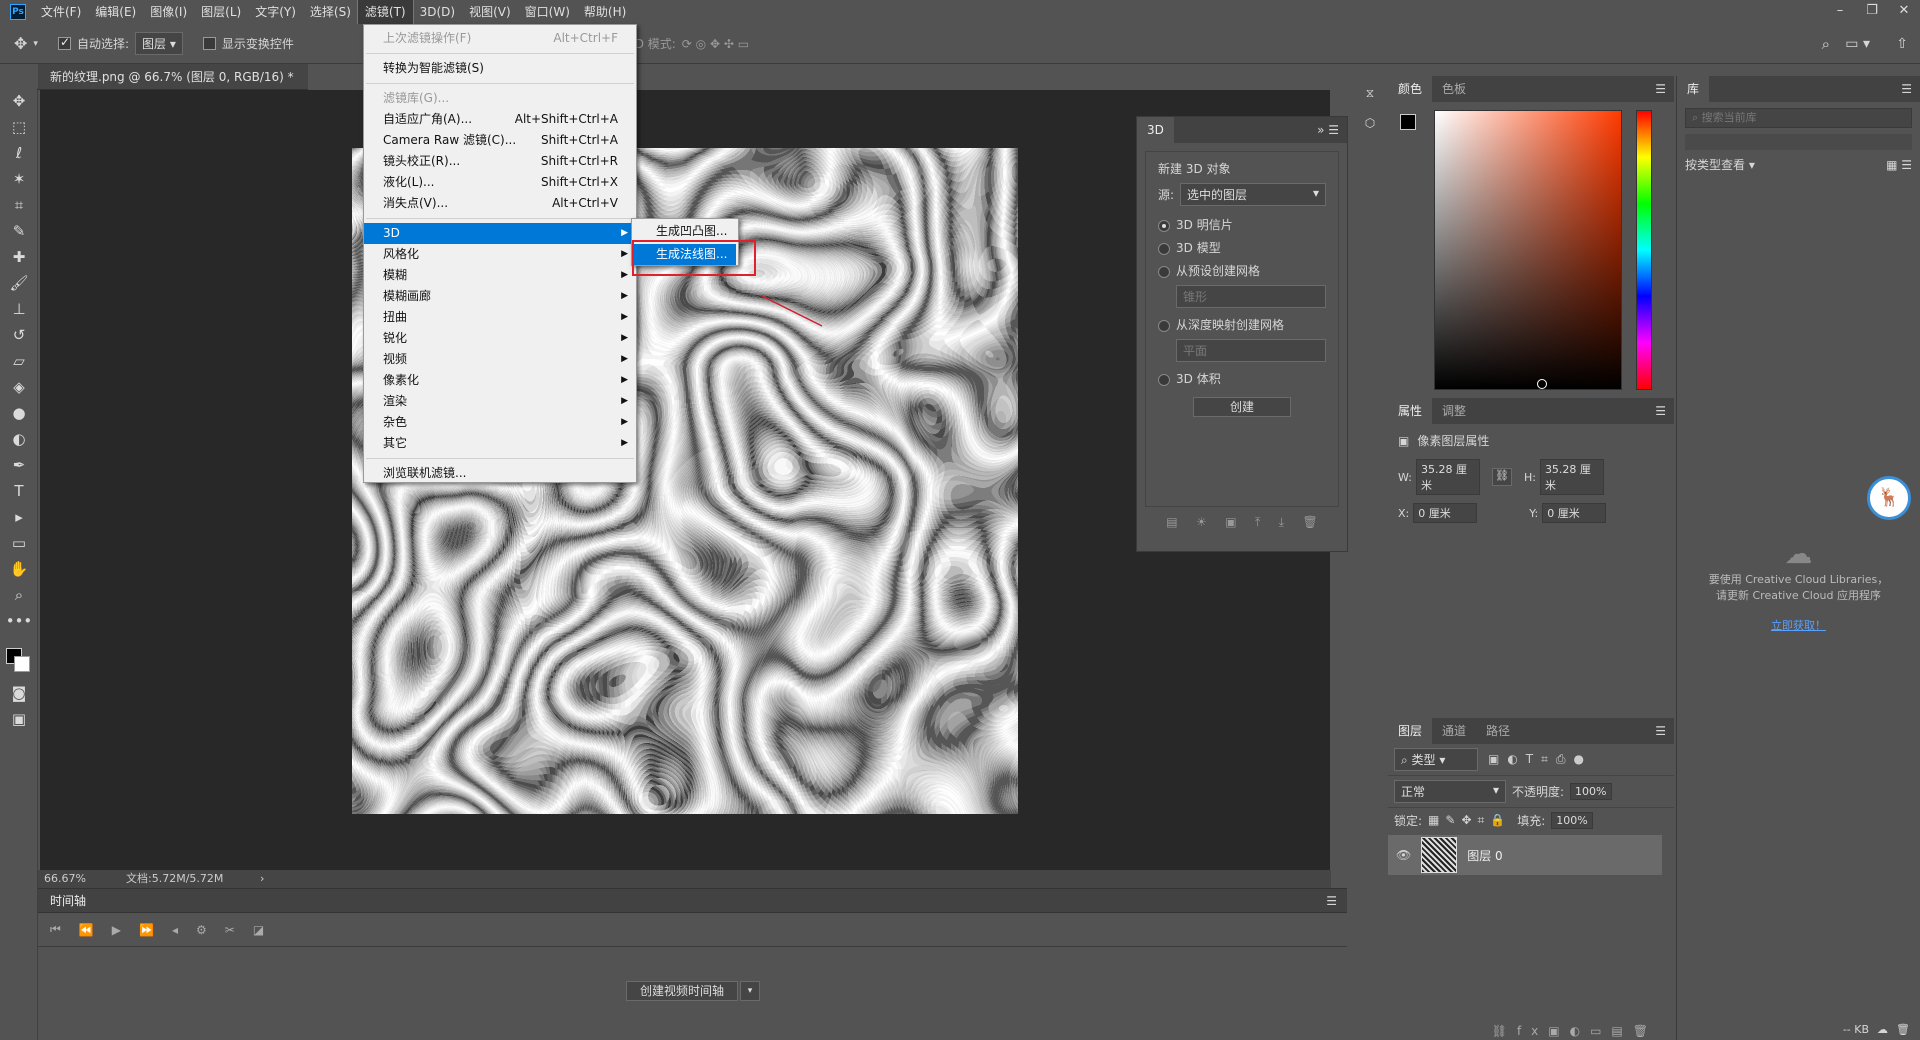 Image resolution: width=1920 pixels, height=1040 pixels. I want to click on menu-item-blur: 模糊 ▶, so click(500, 275).